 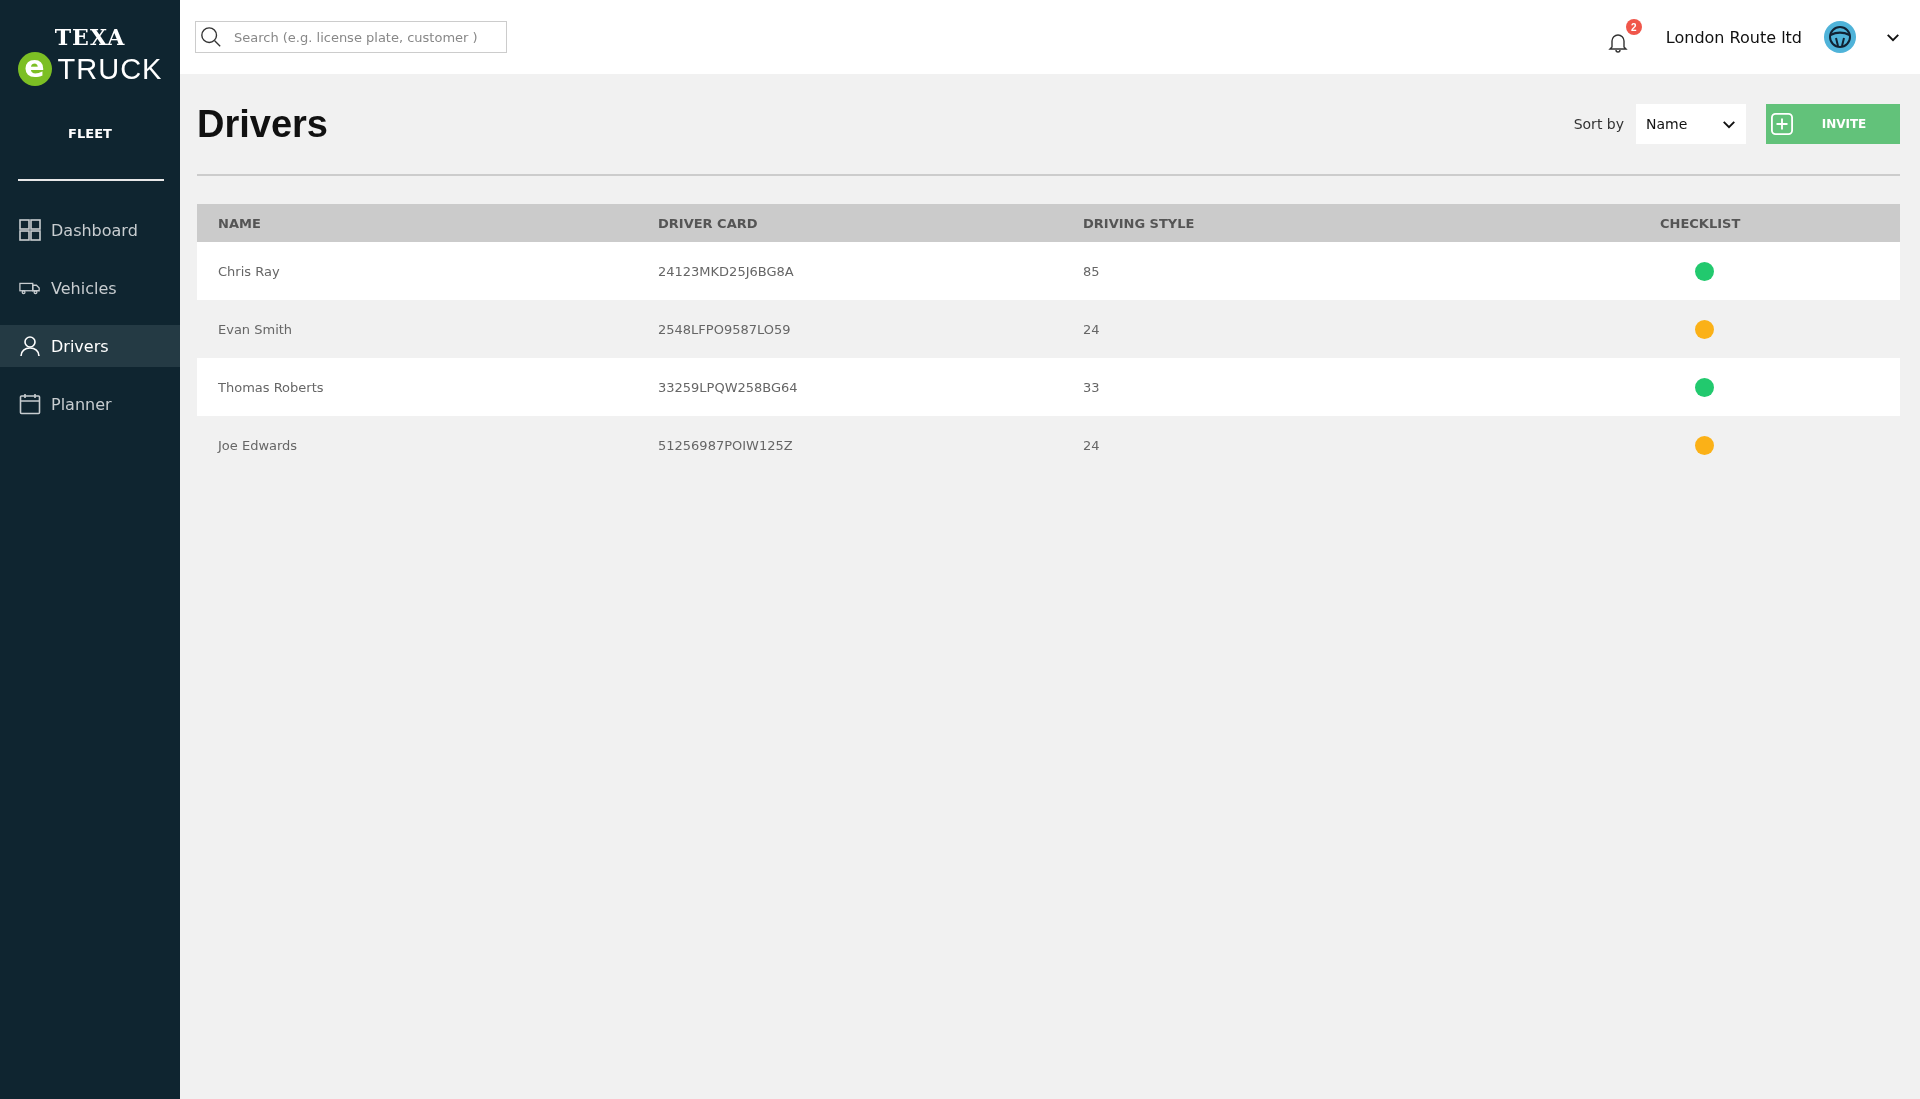 What do you see at coordinates (90, 230) in the screenshot?
I see `sidebar-item: Dashboard` at bounding box center [90, 230].